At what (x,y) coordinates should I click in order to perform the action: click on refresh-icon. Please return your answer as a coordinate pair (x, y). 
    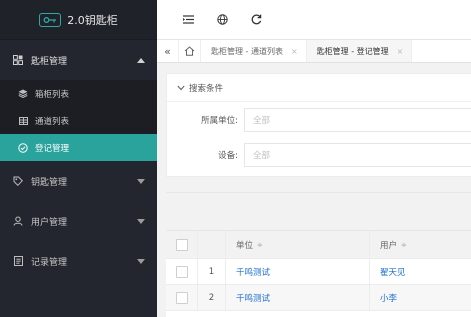
    Looking at the image, I should click on (256, 20).